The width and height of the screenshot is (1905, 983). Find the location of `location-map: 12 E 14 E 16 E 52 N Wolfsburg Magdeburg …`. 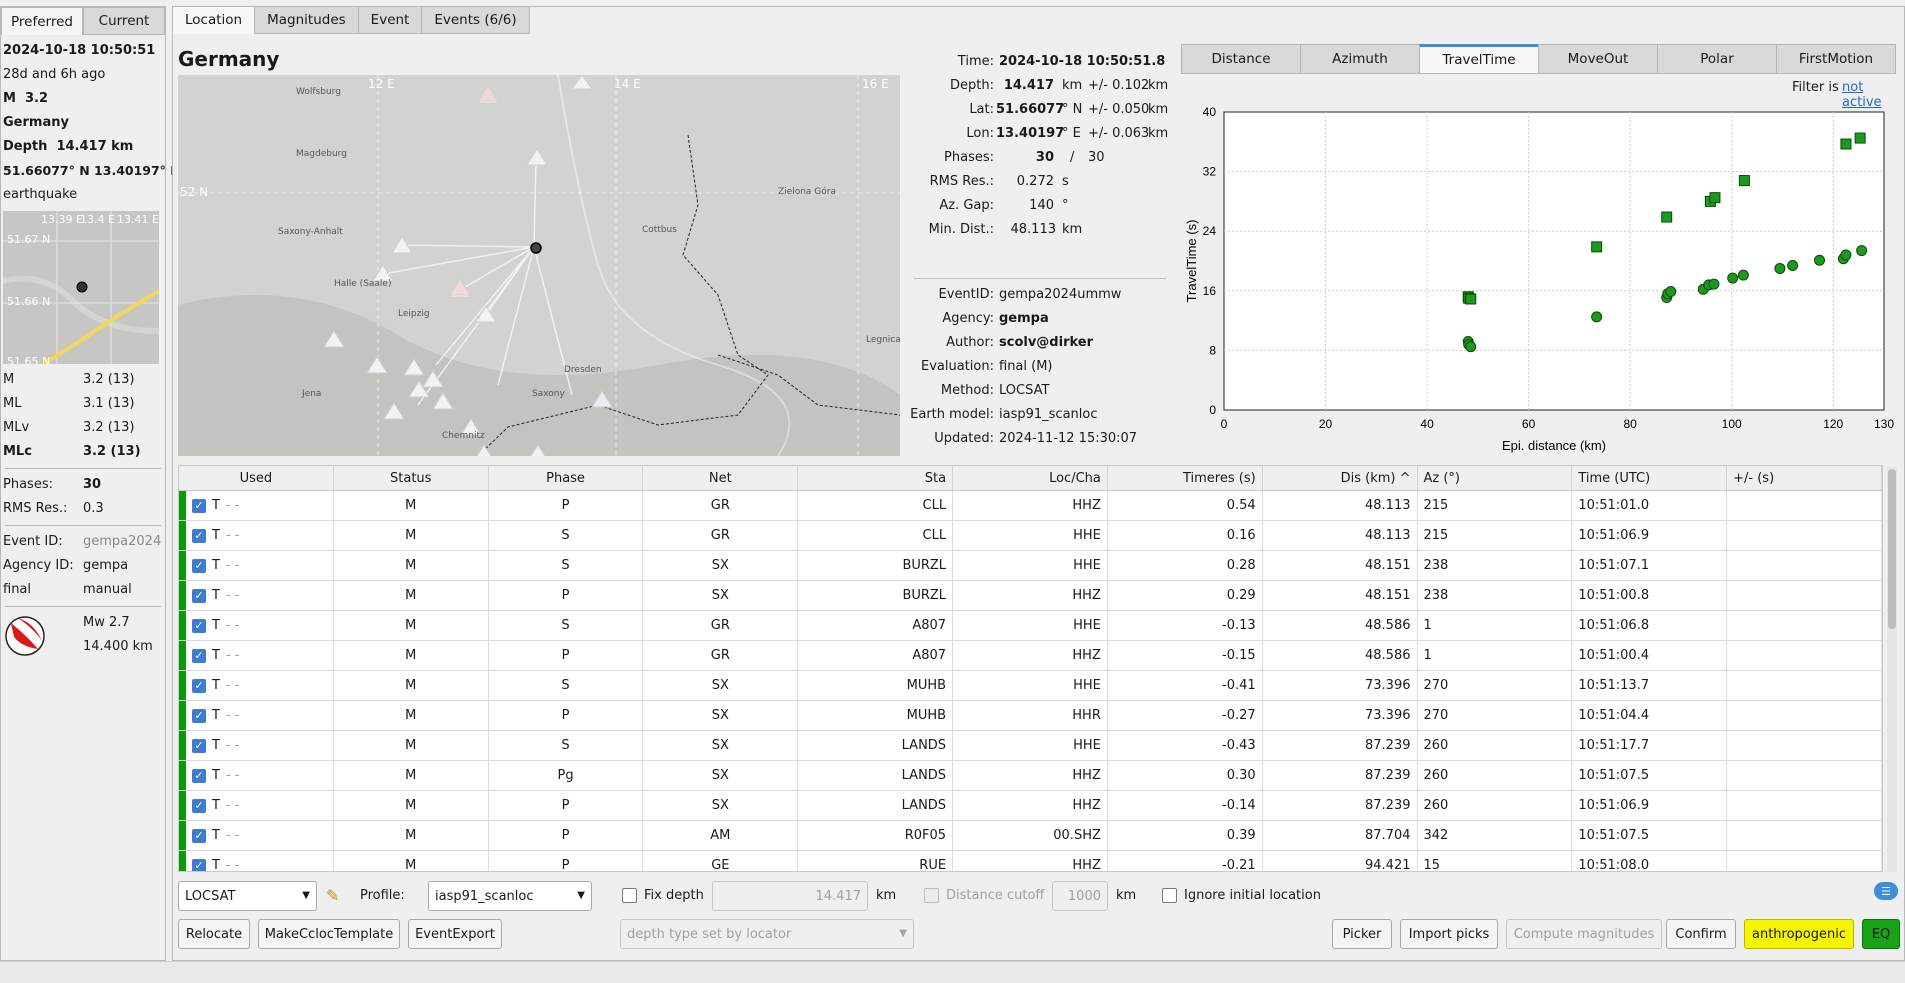

location-map: 12 E 14 E 16 E 52 N Wolfsburg Magdeburg … is located at coordinates (539, 265).